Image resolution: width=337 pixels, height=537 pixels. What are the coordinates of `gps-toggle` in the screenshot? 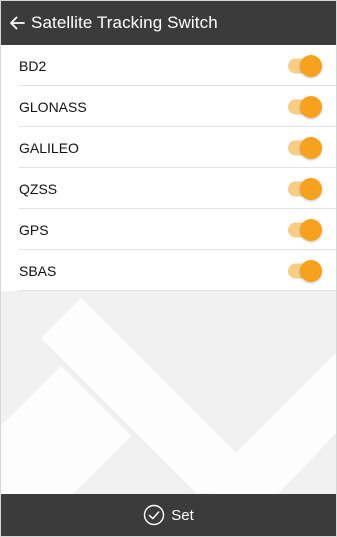 It's located at (305, 229).